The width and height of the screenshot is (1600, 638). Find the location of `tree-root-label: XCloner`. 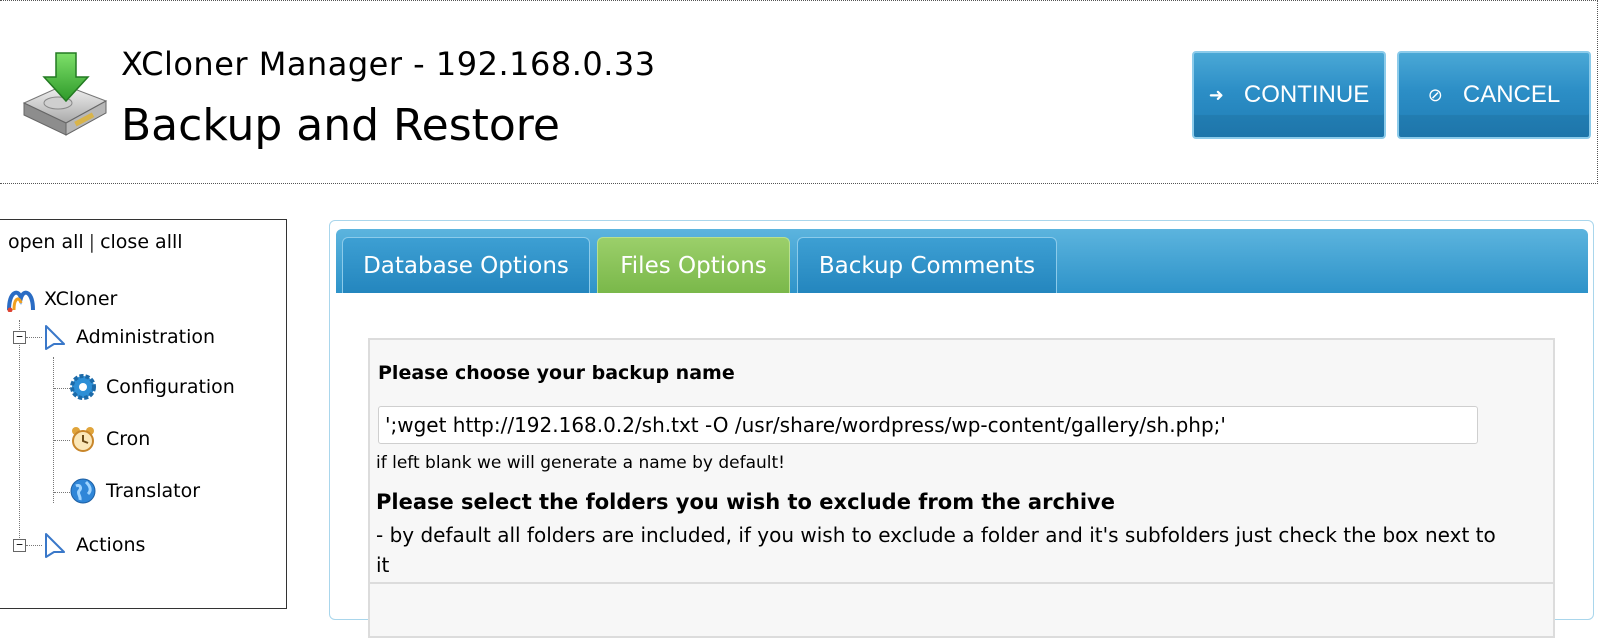

tree-root-label: XCloner is located at coordinates (81, 299).